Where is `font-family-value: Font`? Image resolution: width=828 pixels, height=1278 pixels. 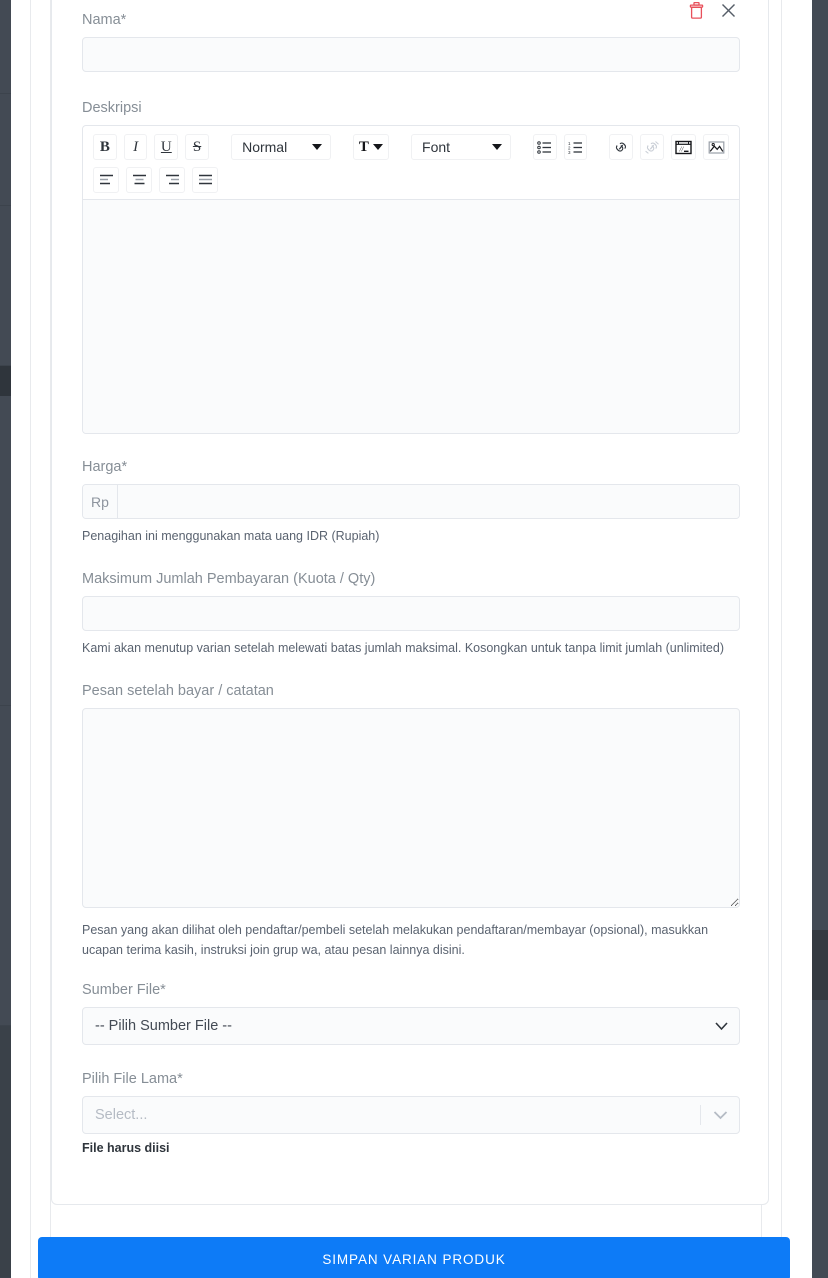
font-family-value: Font is located at coordinates (436, 147).